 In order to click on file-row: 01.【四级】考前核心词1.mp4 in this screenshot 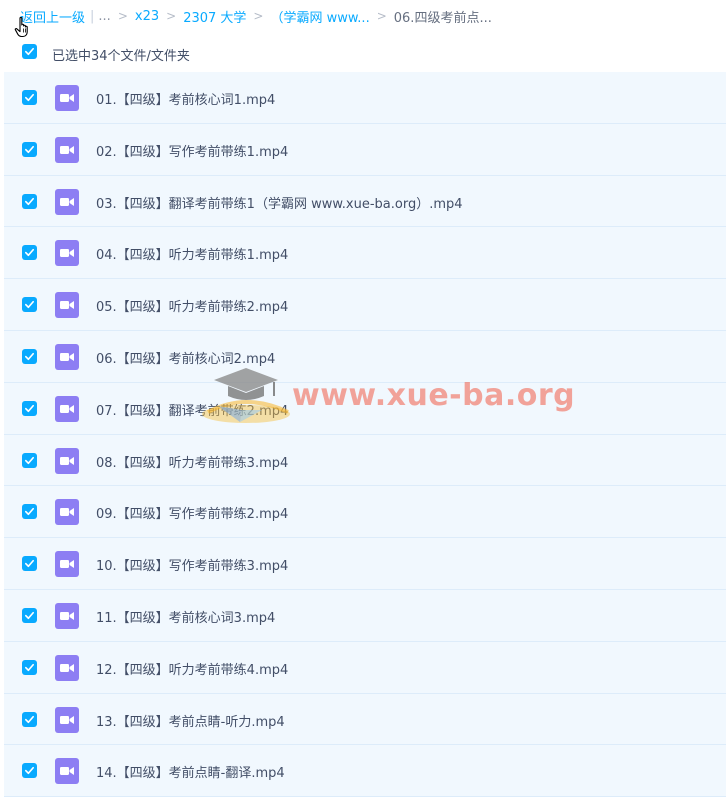, I will do `click(365, 98)`.